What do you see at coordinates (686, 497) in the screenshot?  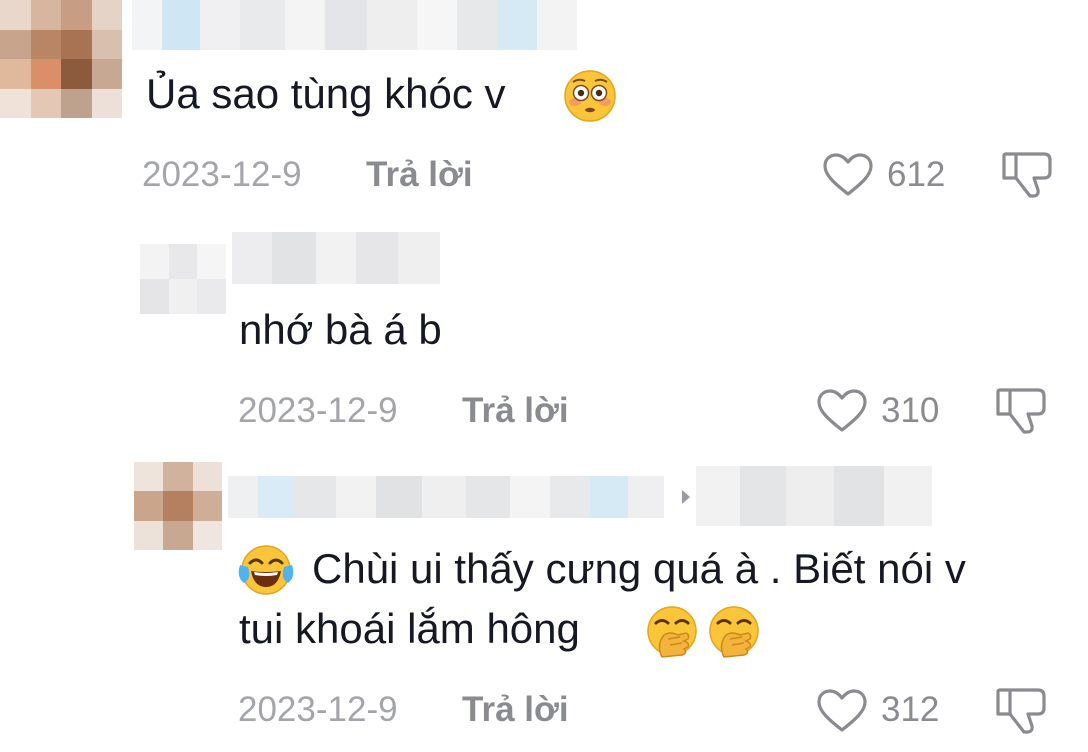 I see `caret-right-icon` at bounding box center [686, 497].